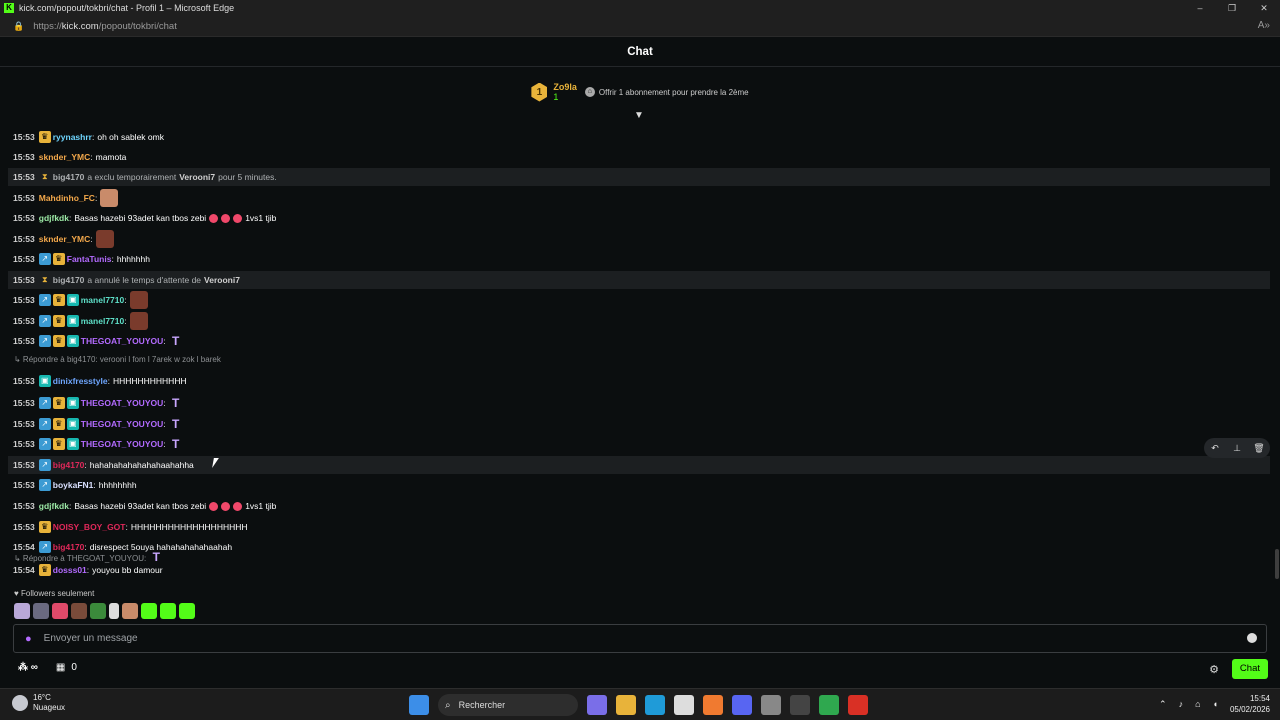 This screenshot has height=720, width=1280. I want to click on chat-message: 15:54 ♛ dosss01: youyou bb damour, so click(641, 570).